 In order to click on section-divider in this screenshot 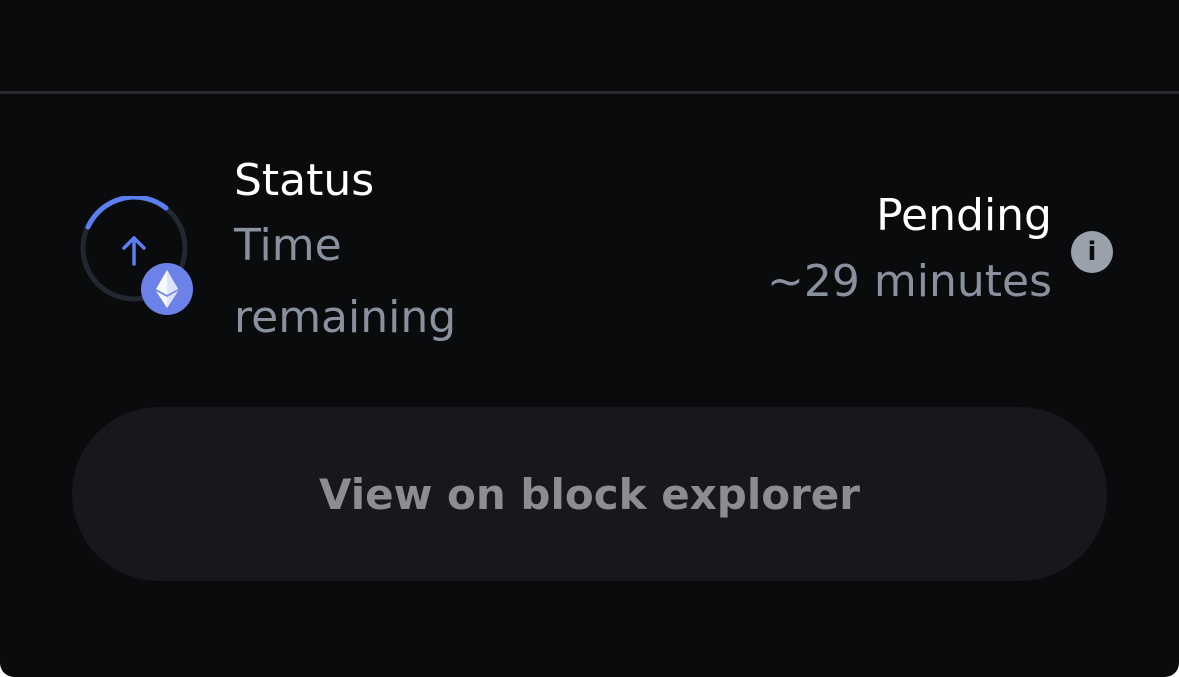, I will do `click(589, 92)`.